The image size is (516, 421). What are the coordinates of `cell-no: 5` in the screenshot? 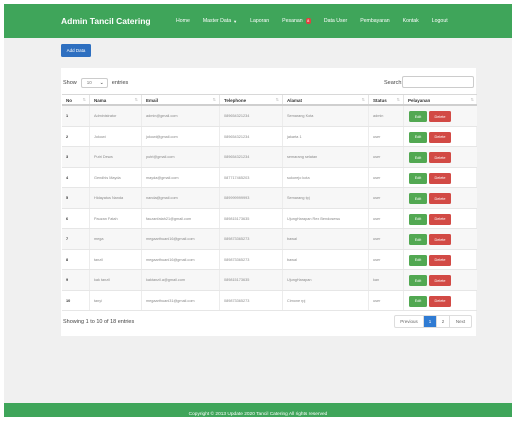 It's located at (76, 198).